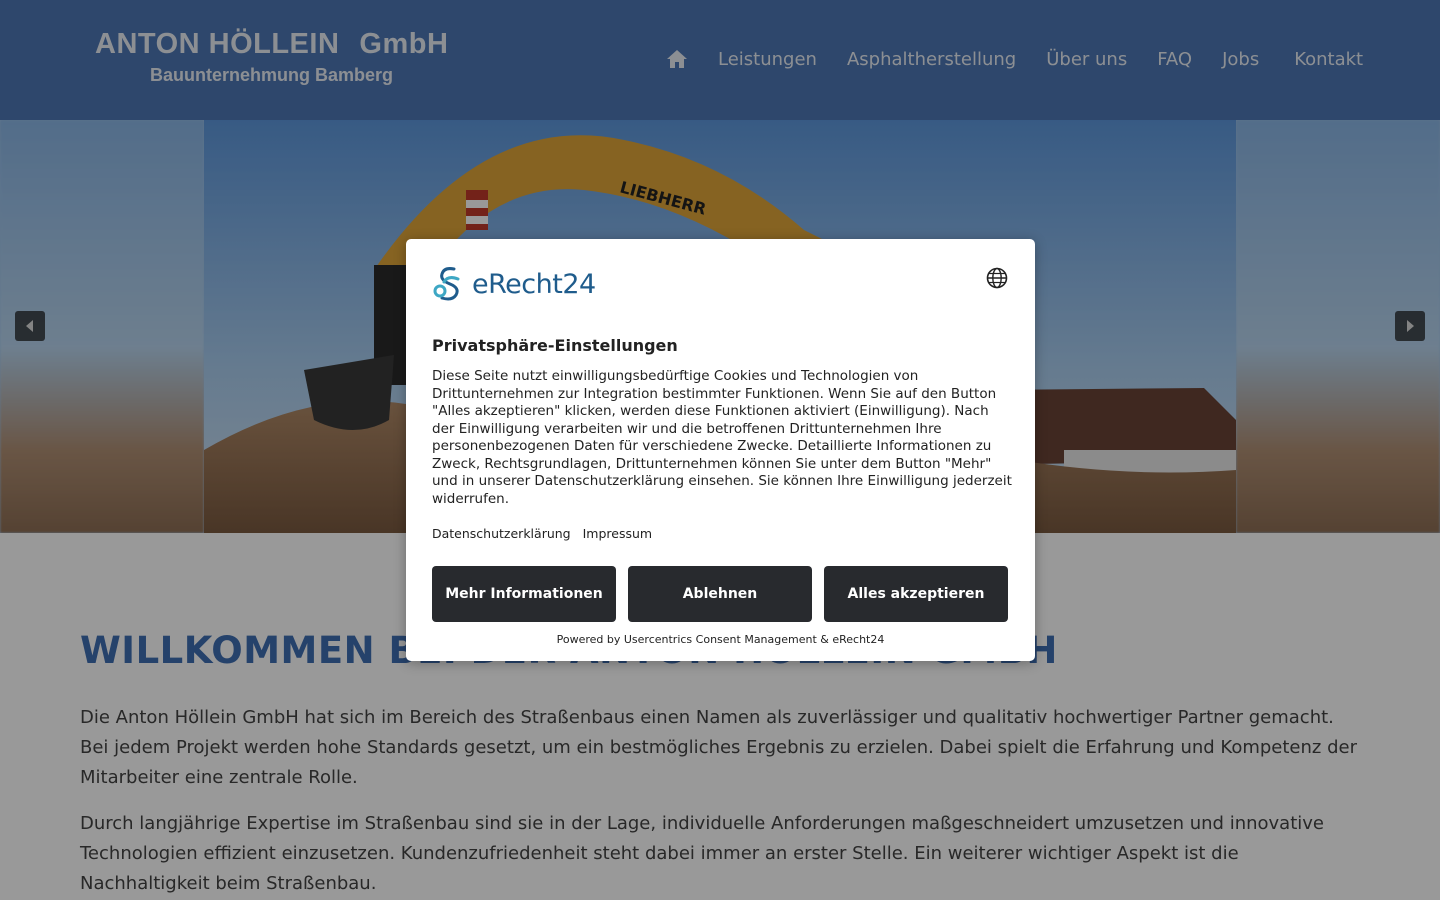  What do you see at coordinates (617, 533) in the screenshot?
I see `imprint-link: Impressum` at bounding box center [617, 533].